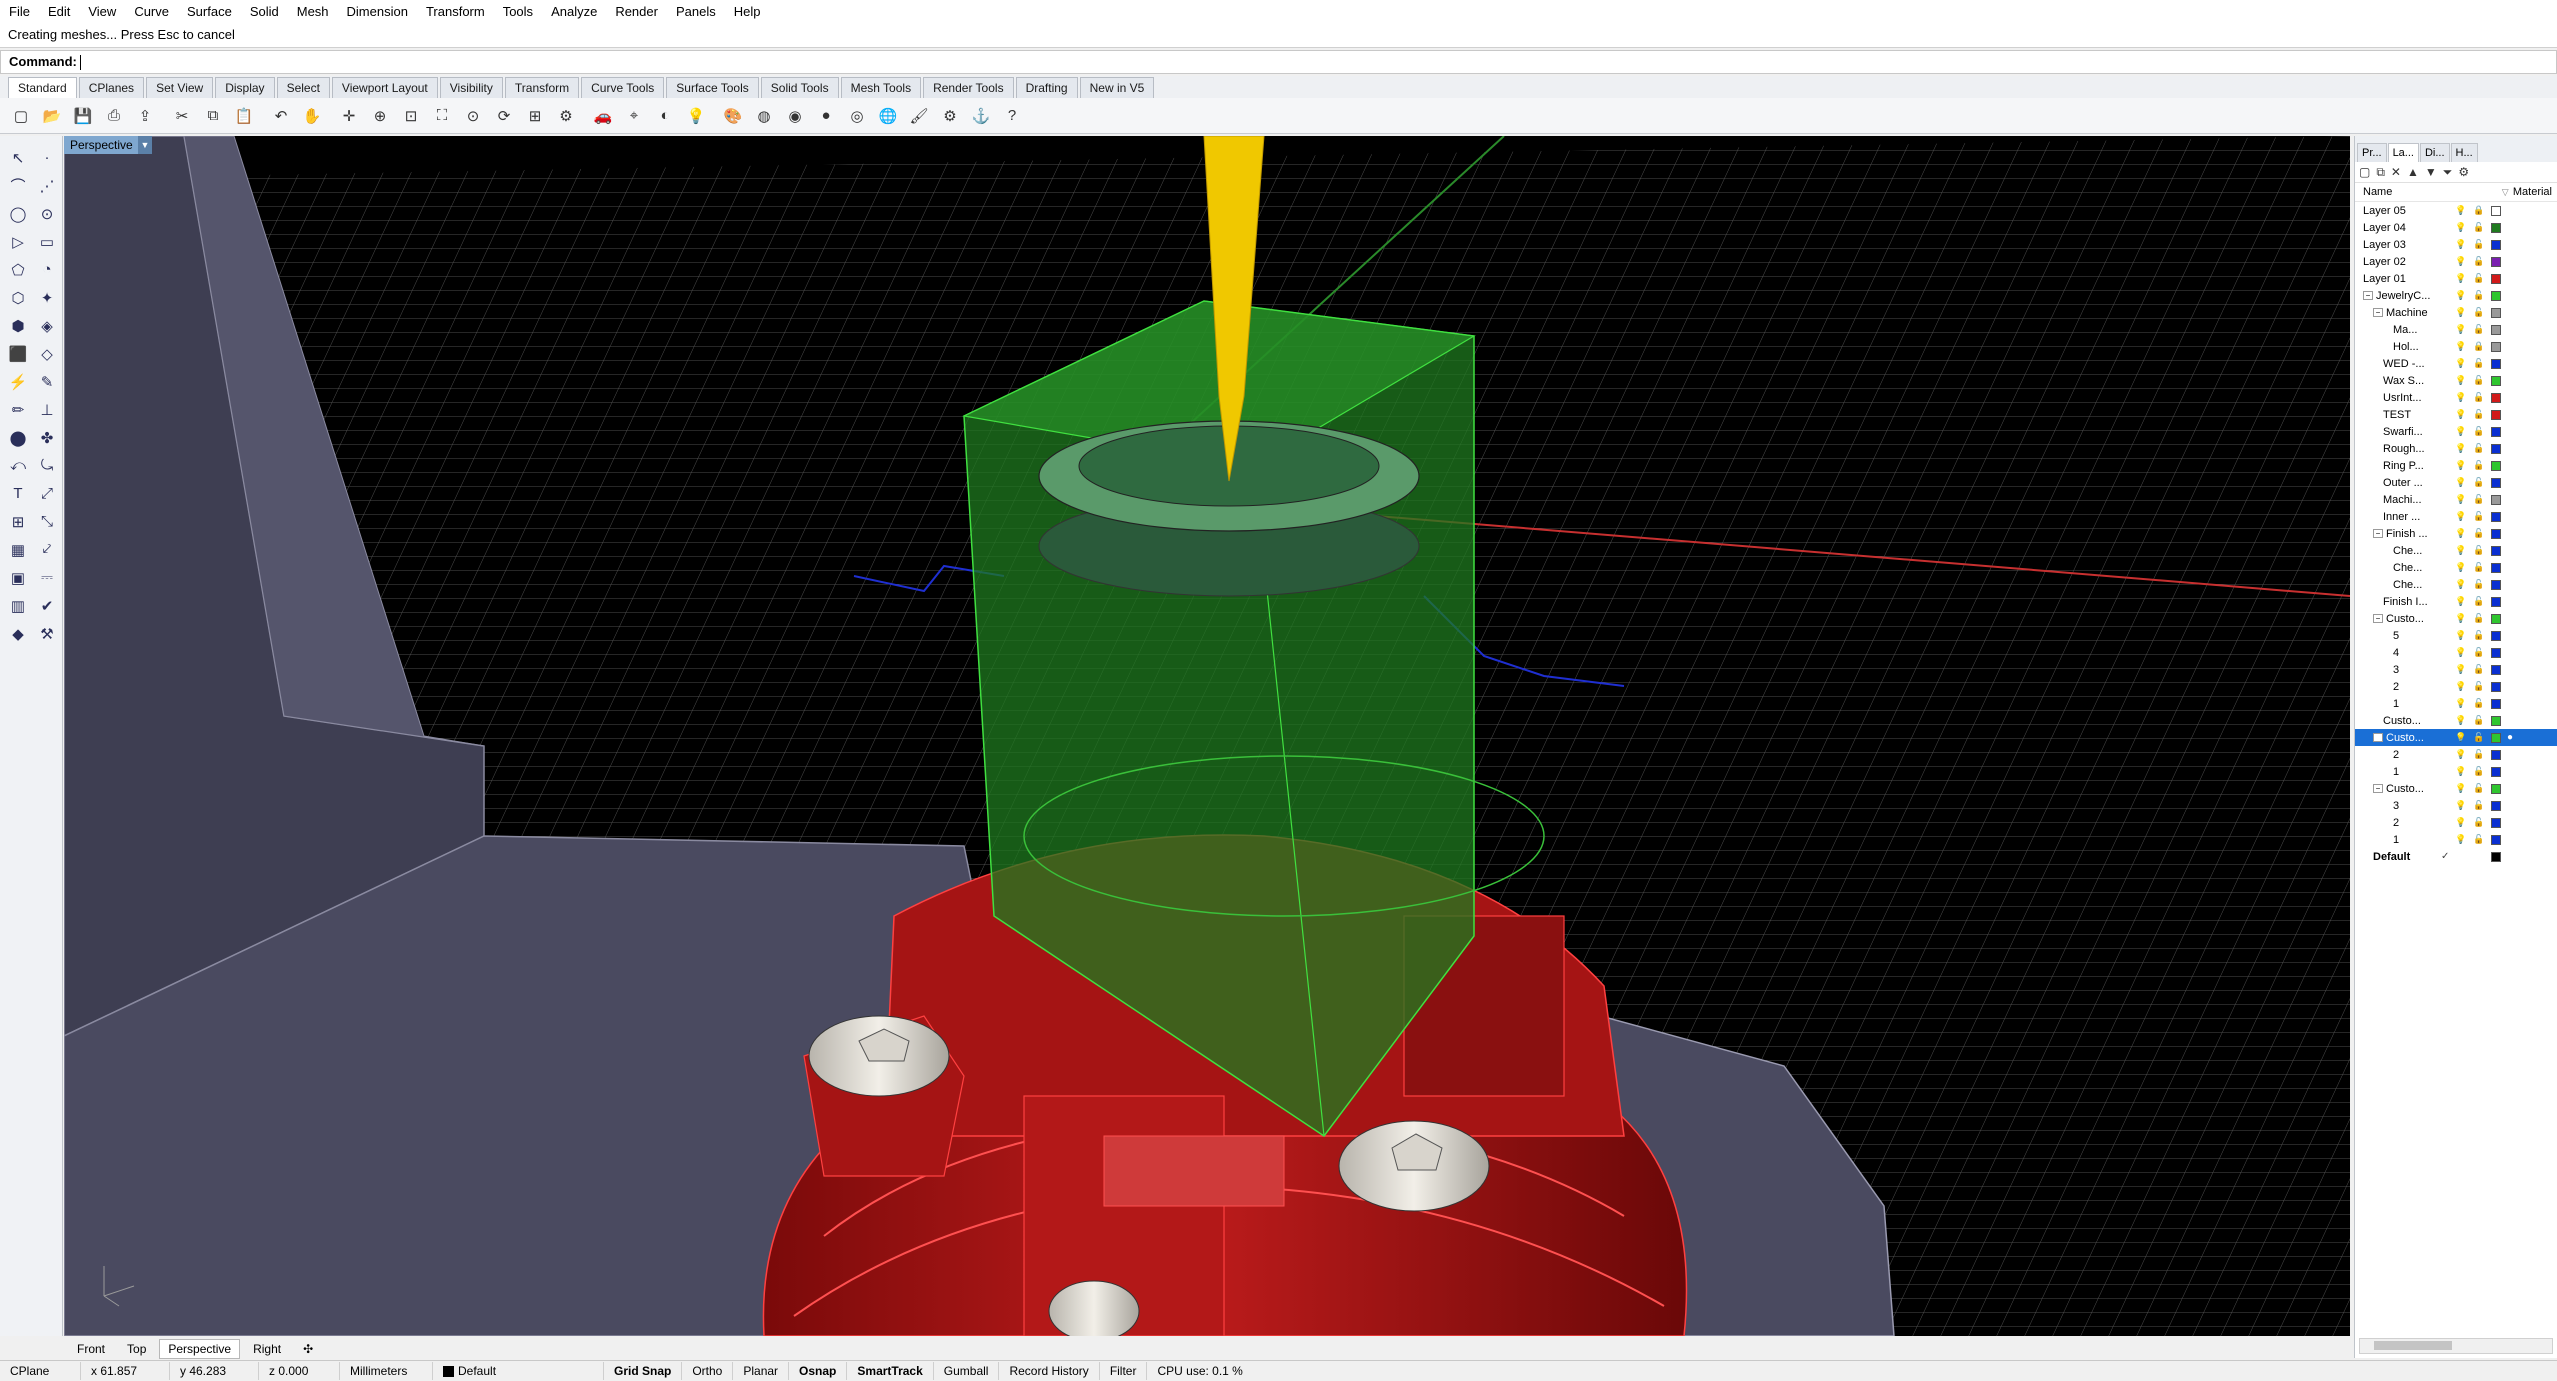  I want to click on column-material: Material, so click(2535, 192).